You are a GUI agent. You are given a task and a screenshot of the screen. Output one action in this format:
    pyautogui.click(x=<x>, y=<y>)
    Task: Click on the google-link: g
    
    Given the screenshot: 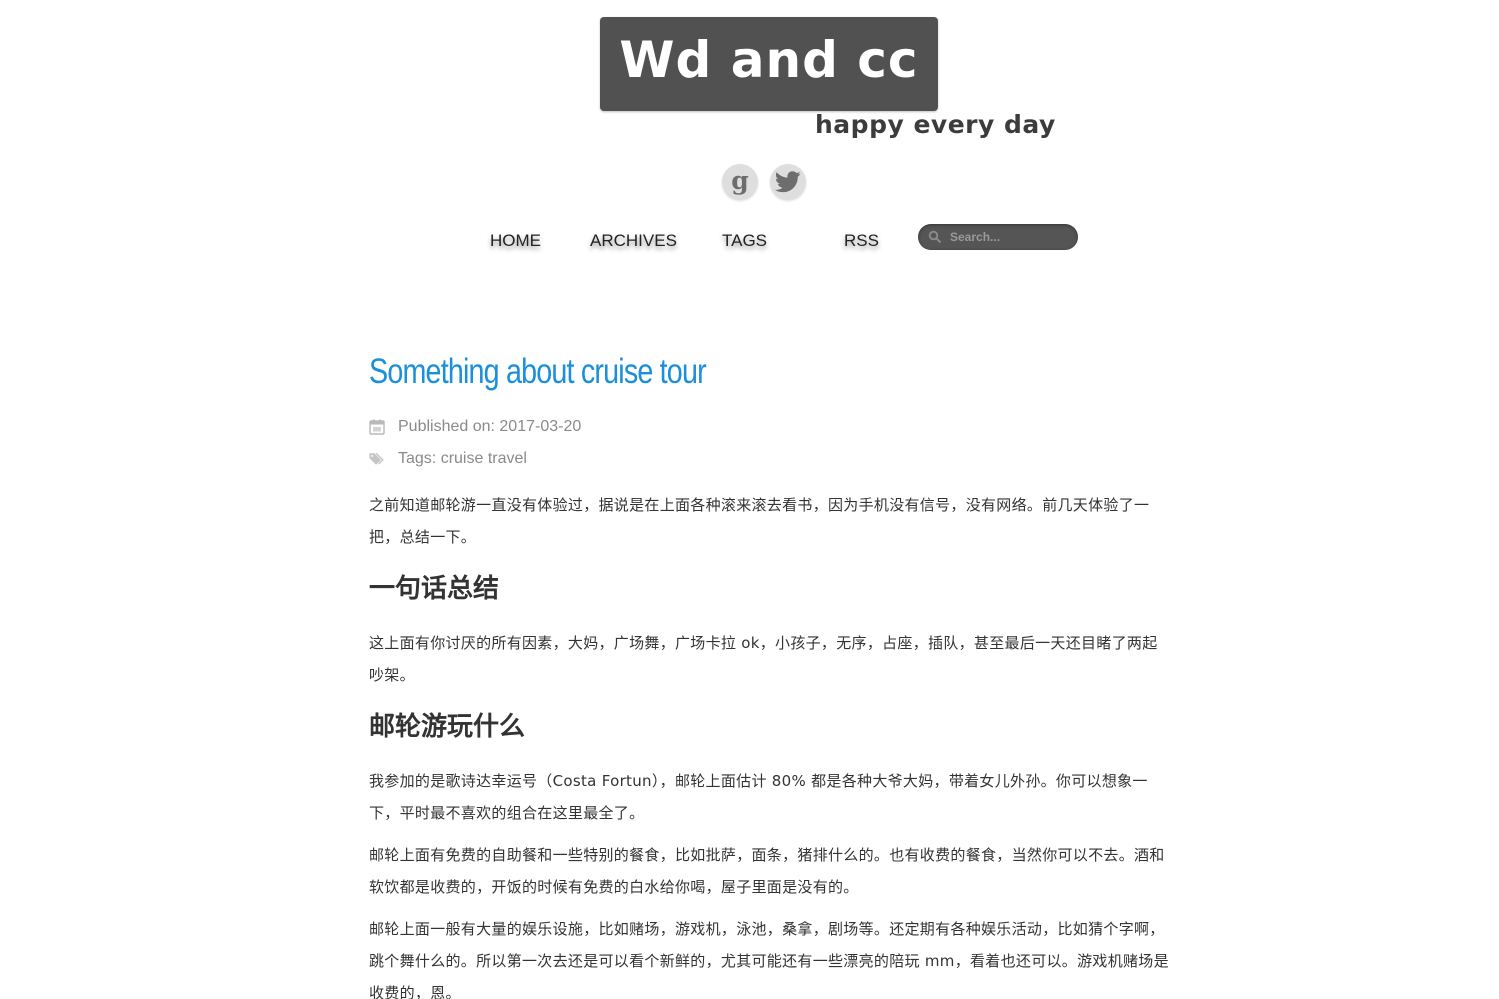 What is the action you would take?
    pyautogui.click(x=740, y=182)
    